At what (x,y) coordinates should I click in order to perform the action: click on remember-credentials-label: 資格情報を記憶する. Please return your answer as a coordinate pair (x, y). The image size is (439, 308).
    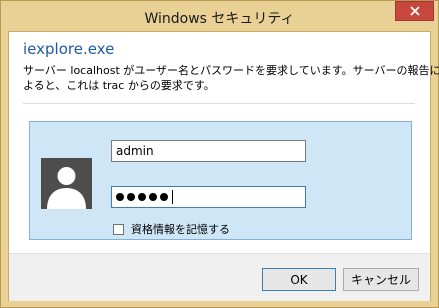
    Looking at the image, I should click on (180, 229).